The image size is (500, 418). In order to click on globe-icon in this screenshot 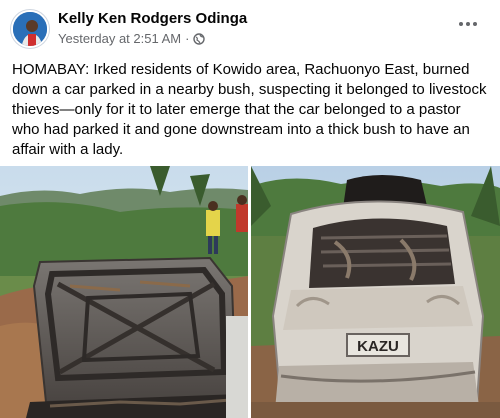, I will do `click(199, 38)`.